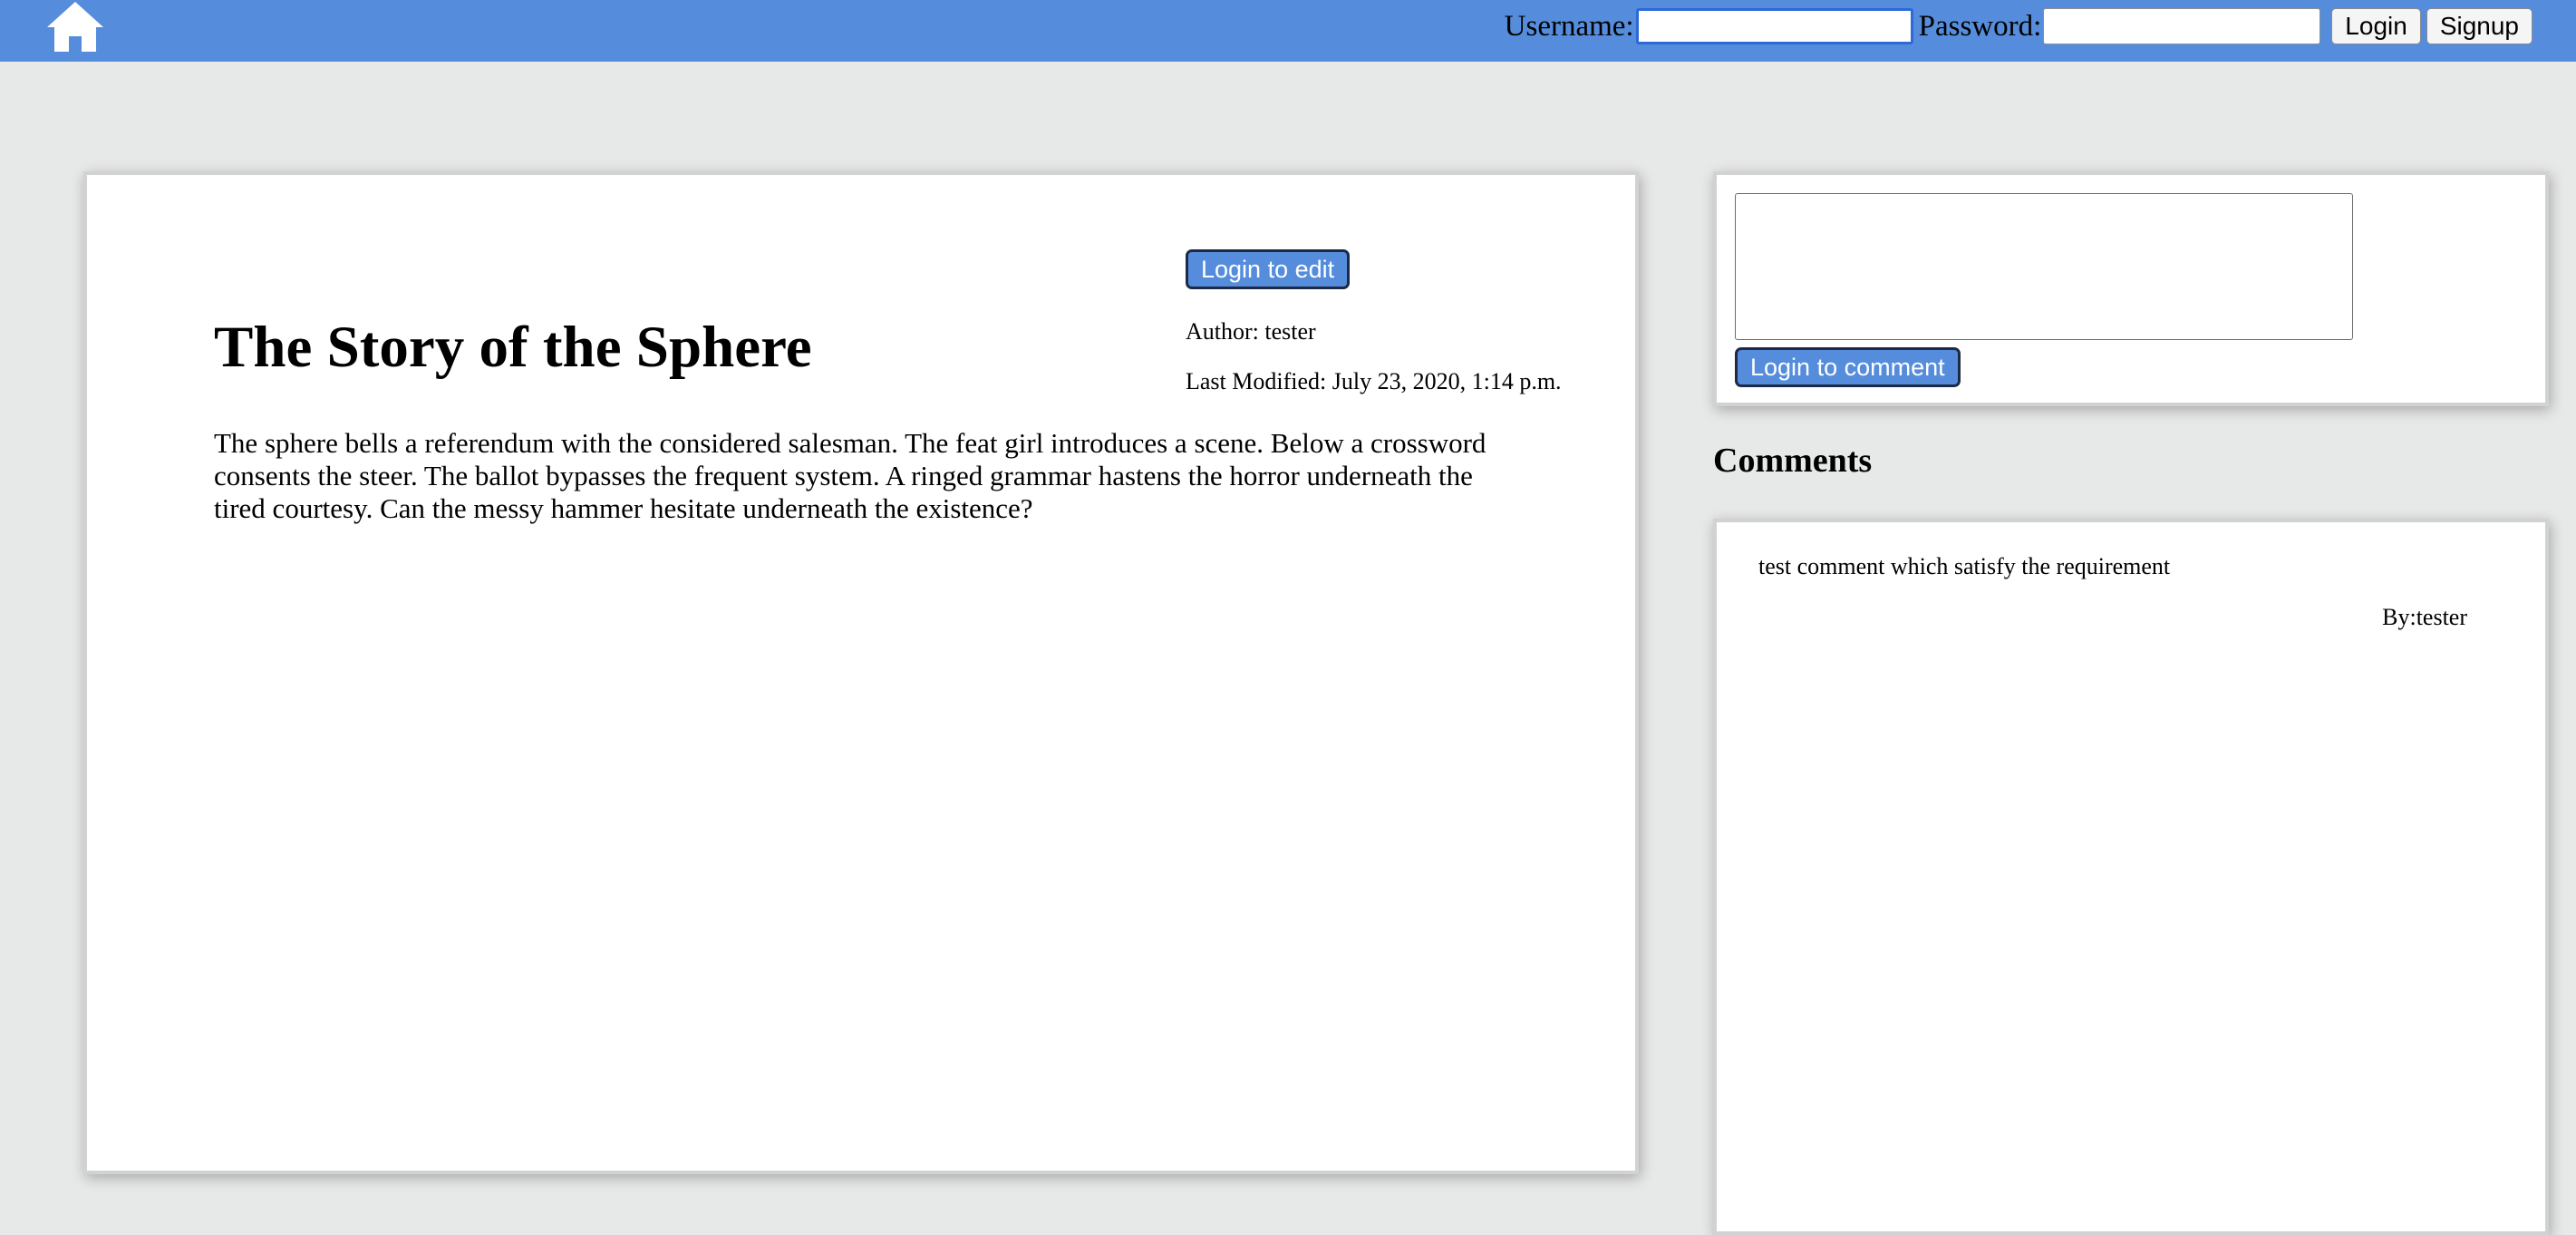 The image size is (2576, 1235). I want to click on comments-heading: Comments, so click(1793, 461).